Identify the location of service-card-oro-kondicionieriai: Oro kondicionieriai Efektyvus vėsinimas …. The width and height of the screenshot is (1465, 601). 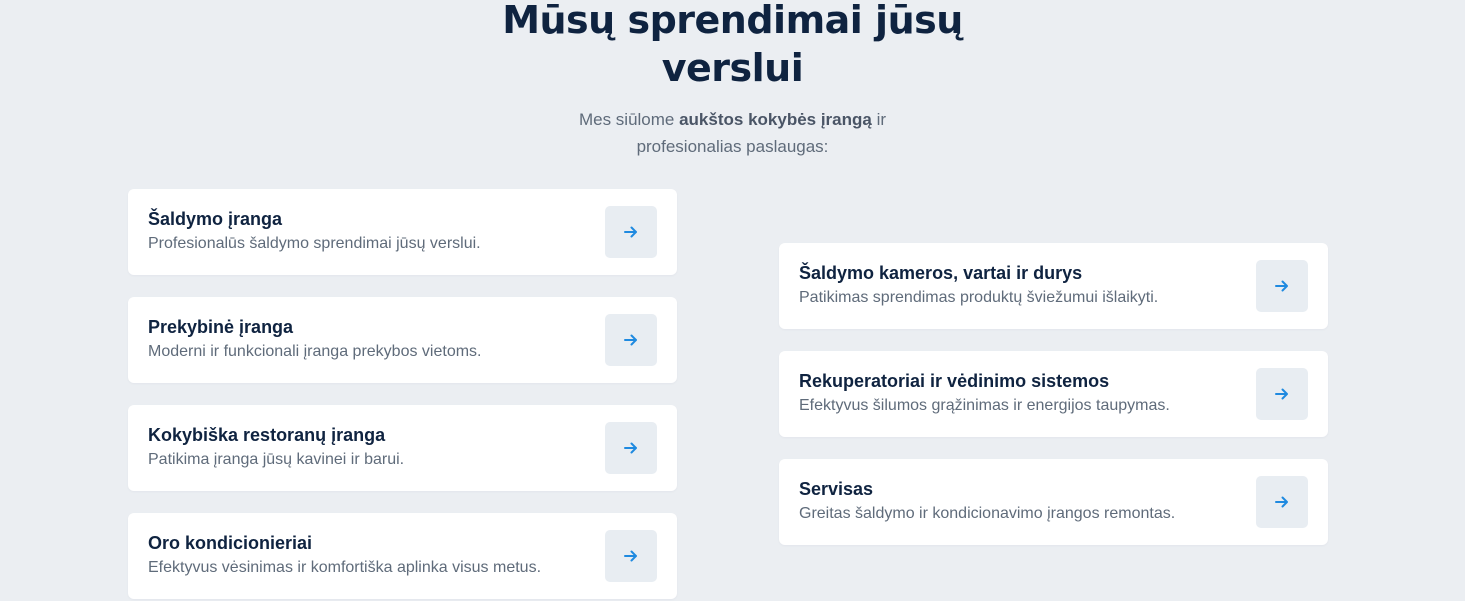
(402, 556).